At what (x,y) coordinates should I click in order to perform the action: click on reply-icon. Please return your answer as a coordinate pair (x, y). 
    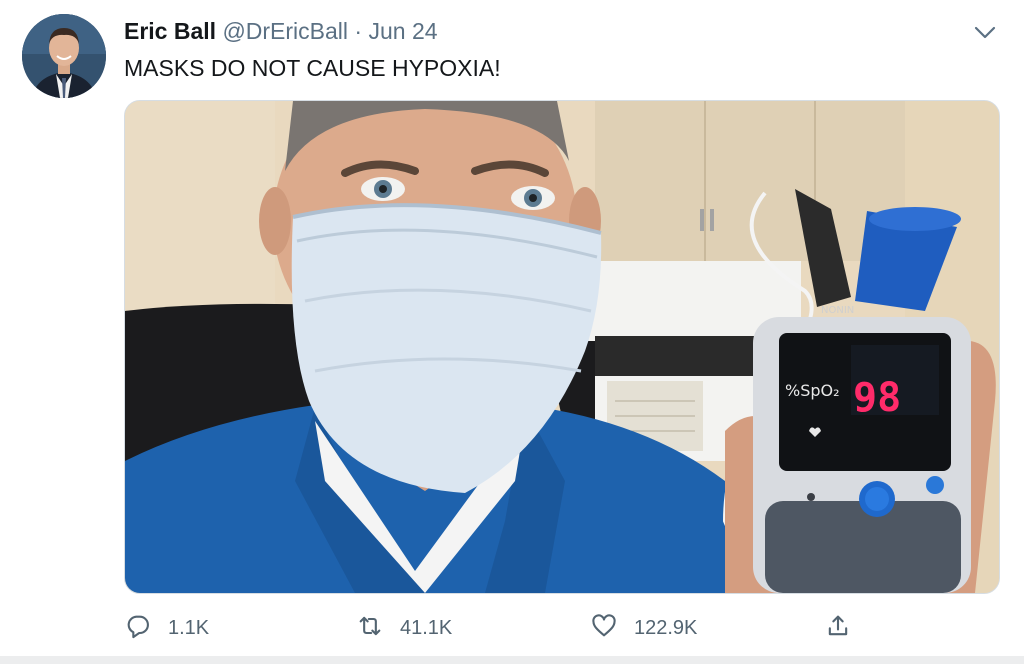
    Looking at the image, I should click on (138, 628).